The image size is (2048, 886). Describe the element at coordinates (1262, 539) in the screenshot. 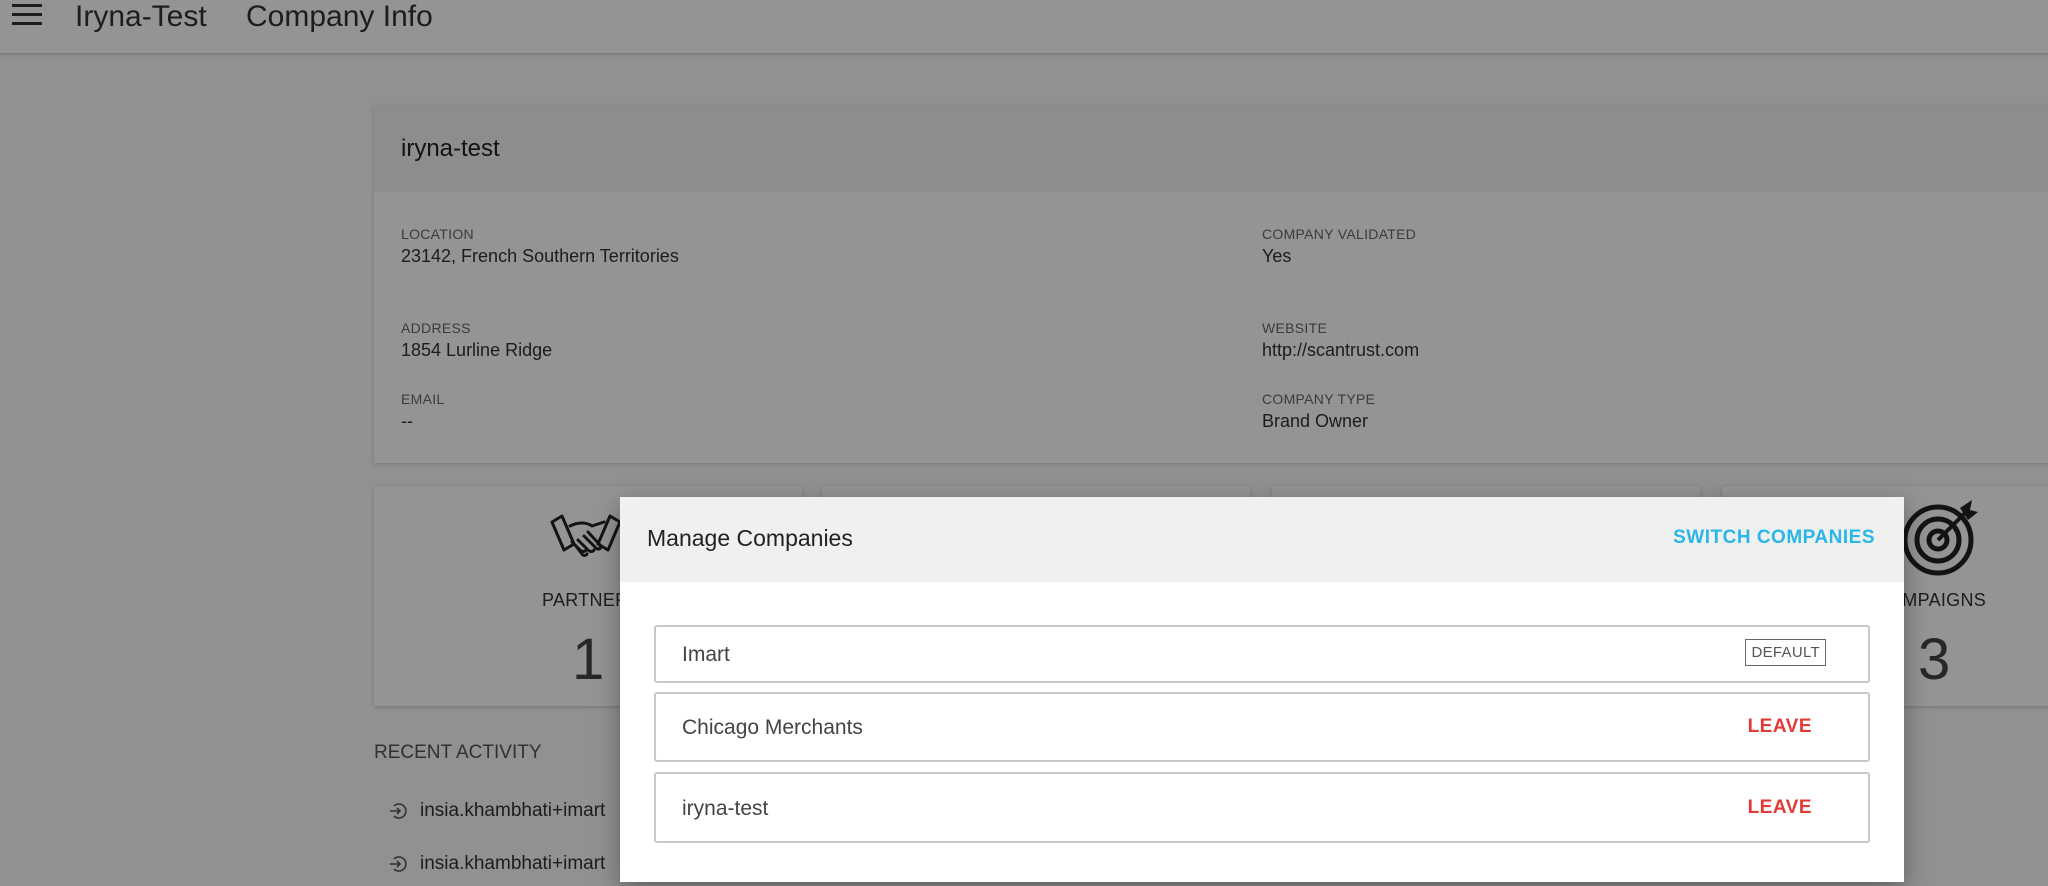

I see `dialog-header: Manage Companies SWITCH COMPANIES` at that location.